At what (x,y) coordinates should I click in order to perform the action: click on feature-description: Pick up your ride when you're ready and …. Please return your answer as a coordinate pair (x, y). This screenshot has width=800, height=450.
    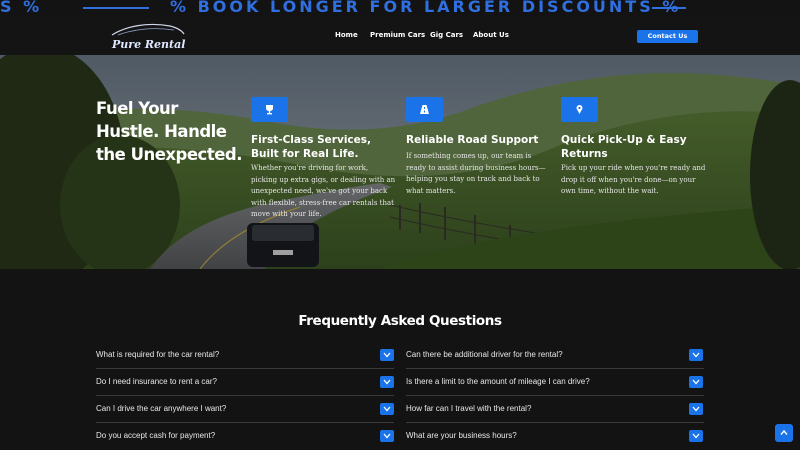
    Looking at the image, I should click on (633, 179).